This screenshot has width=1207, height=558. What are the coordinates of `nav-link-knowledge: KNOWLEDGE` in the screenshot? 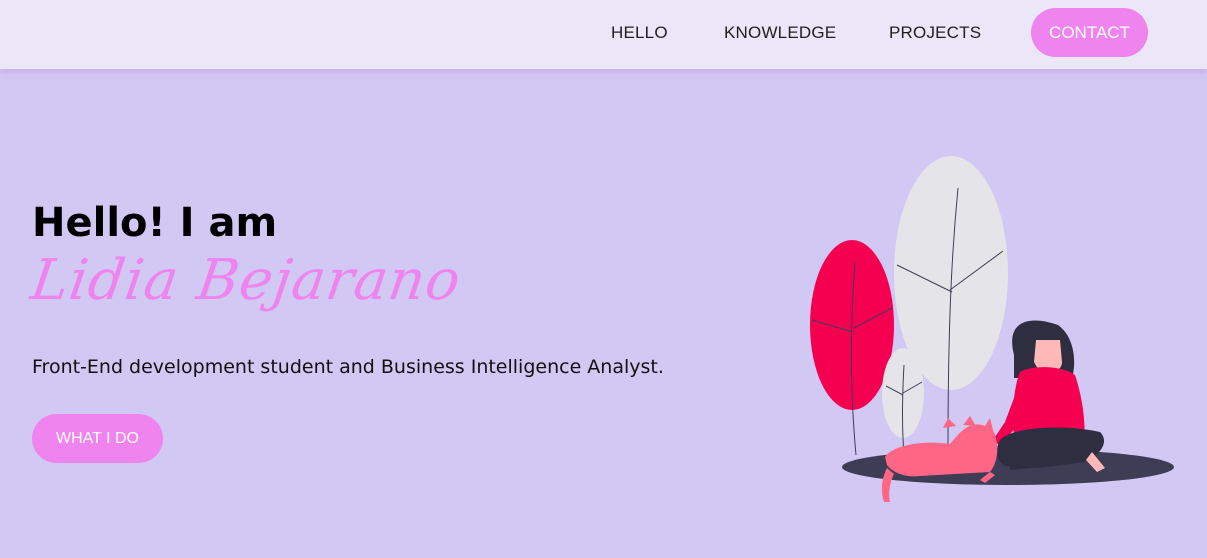 It's located at (780, 33).